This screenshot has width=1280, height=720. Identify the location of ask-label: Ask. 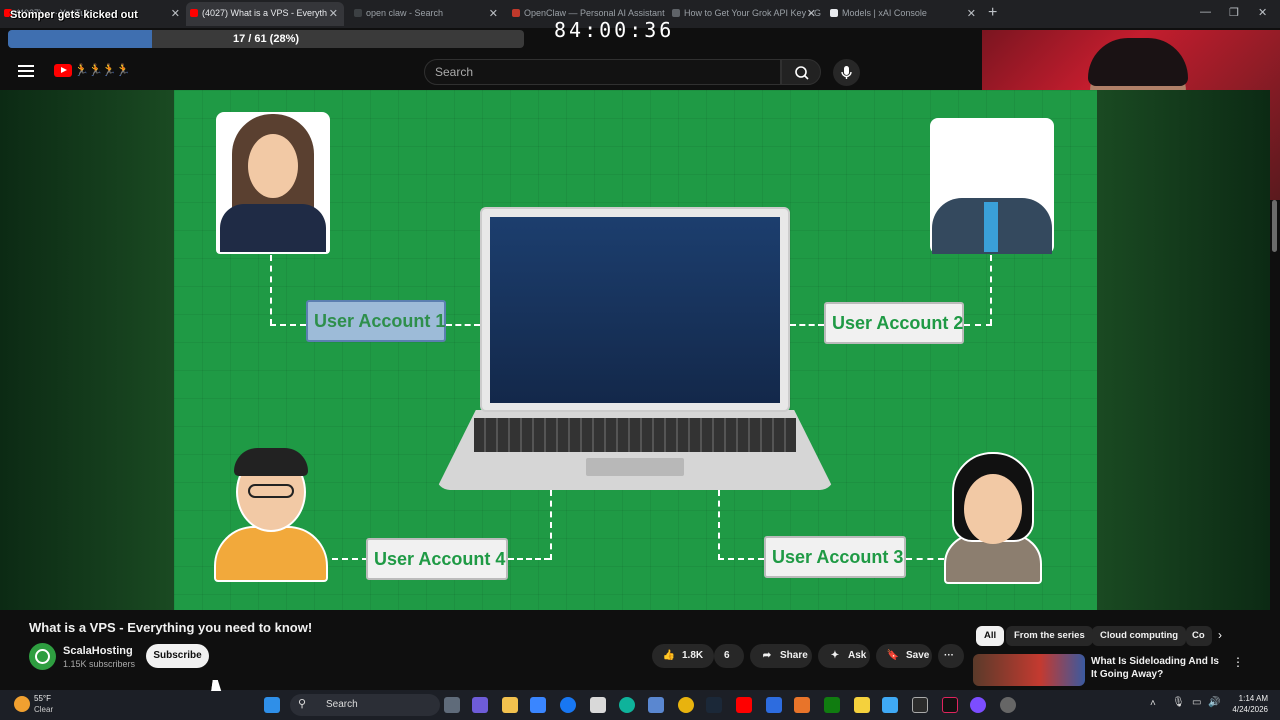
(857, 655).